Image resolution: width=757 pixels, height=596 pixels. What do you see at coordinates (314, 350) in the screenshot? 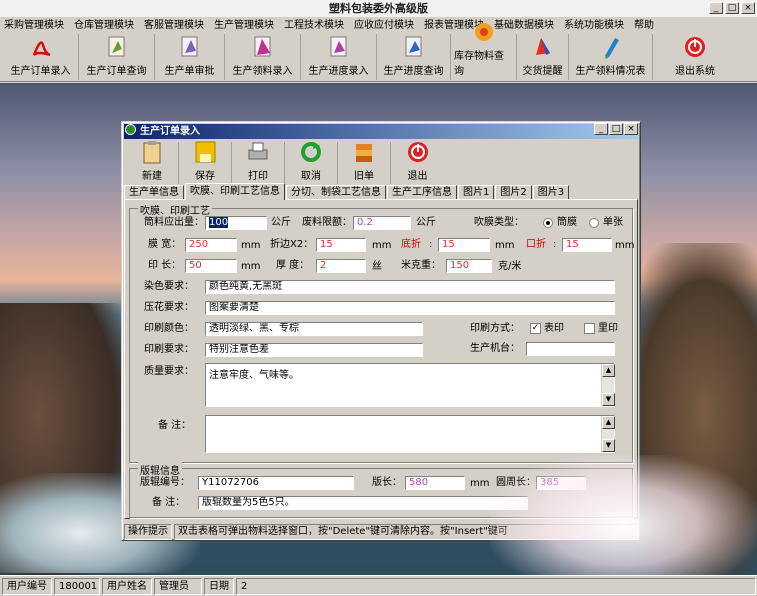
I see `print-req-input: 特别注意色差` at bounding box center [314, 350].